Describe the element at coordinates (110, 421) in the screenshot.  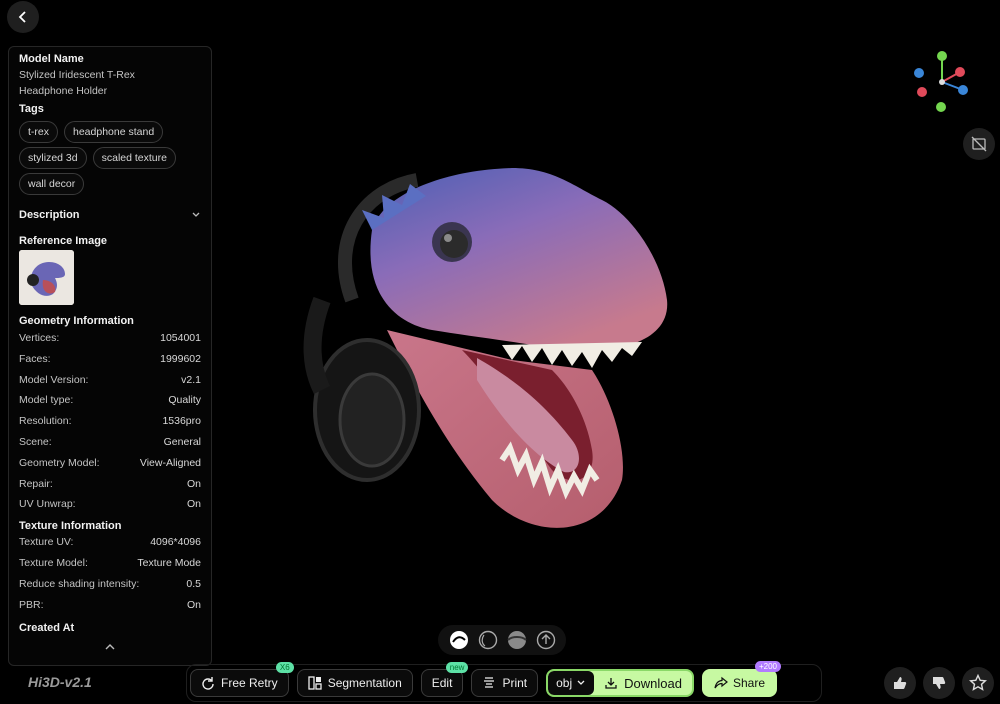
I see `geometry-row: Resolution: 1536pro` at that location.